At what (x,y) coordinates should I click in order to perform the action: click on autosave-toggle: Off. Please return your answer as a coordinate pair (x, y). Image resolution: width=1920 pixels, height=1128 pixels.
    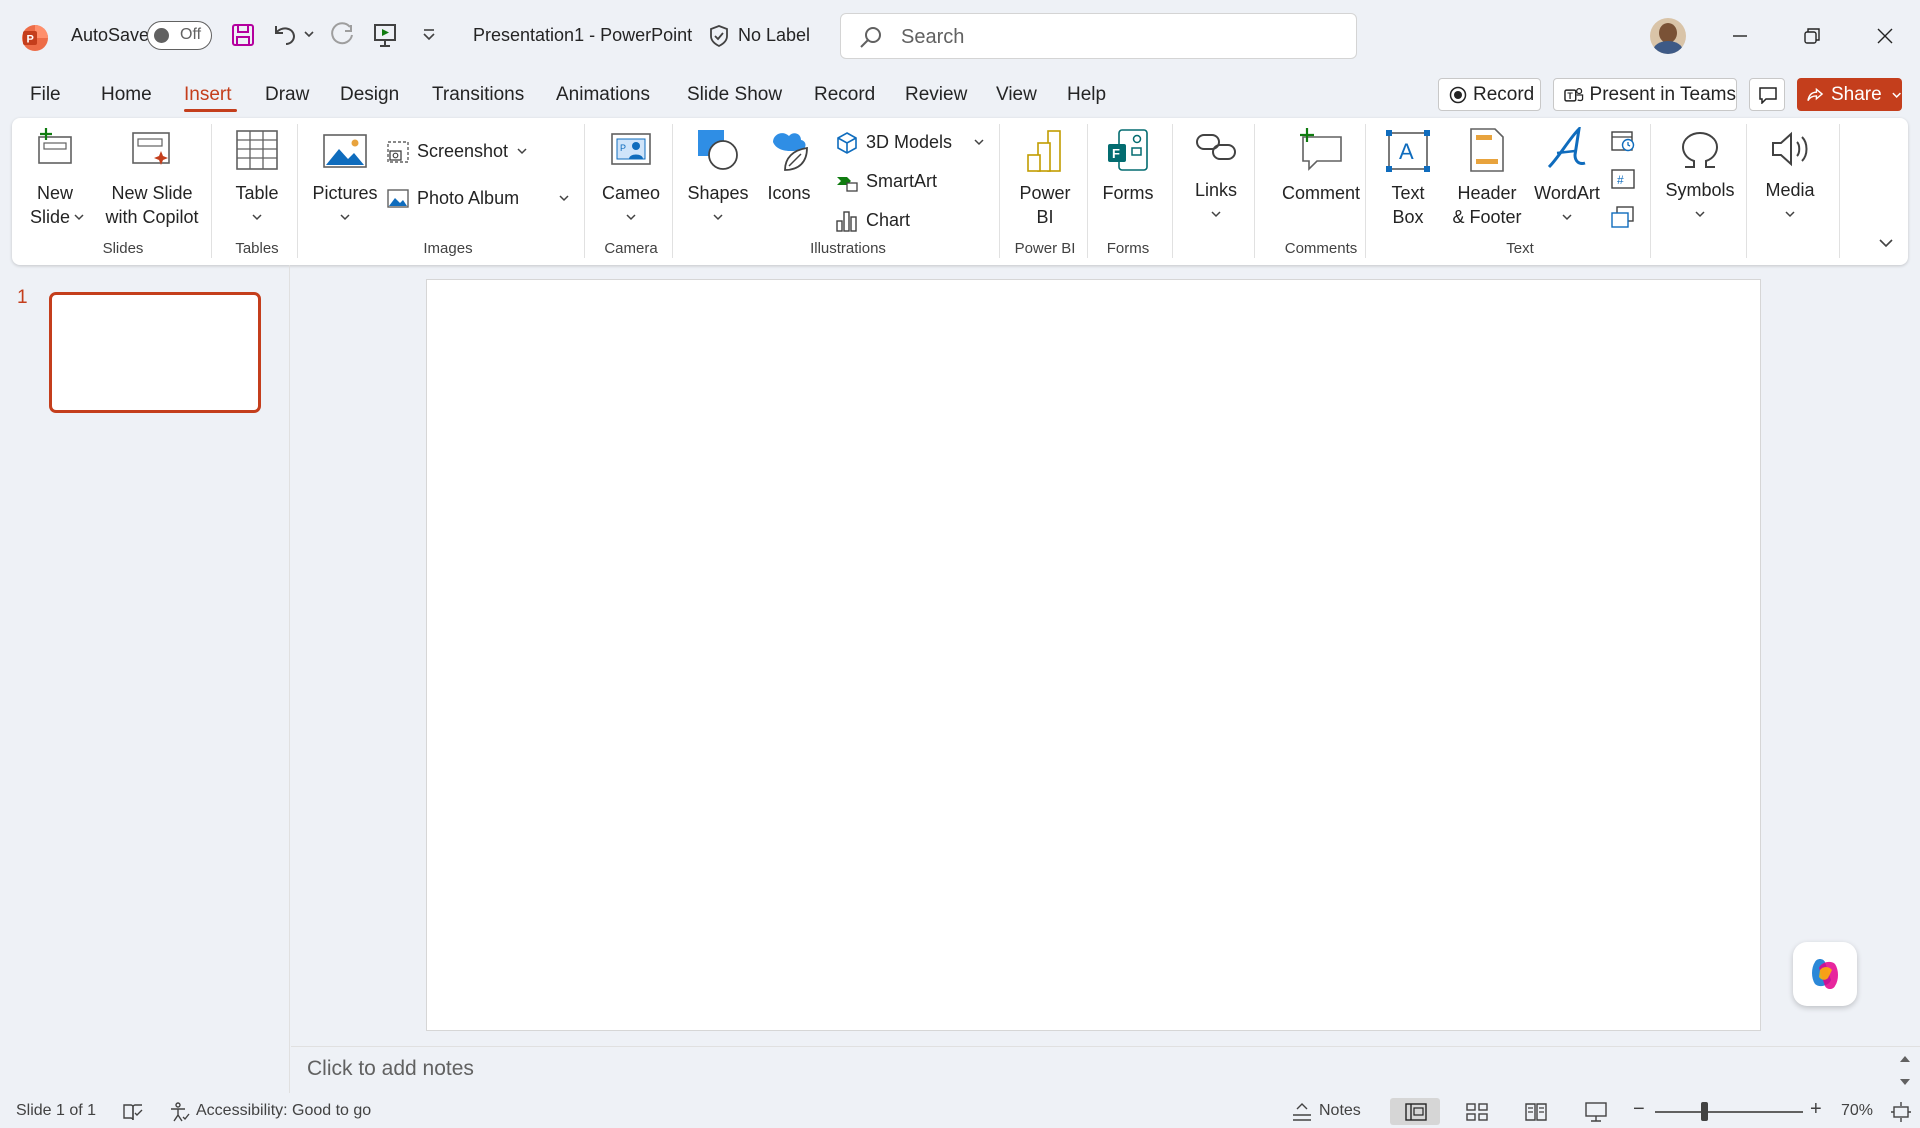
    Looking at the image, I should click on (179, 35).